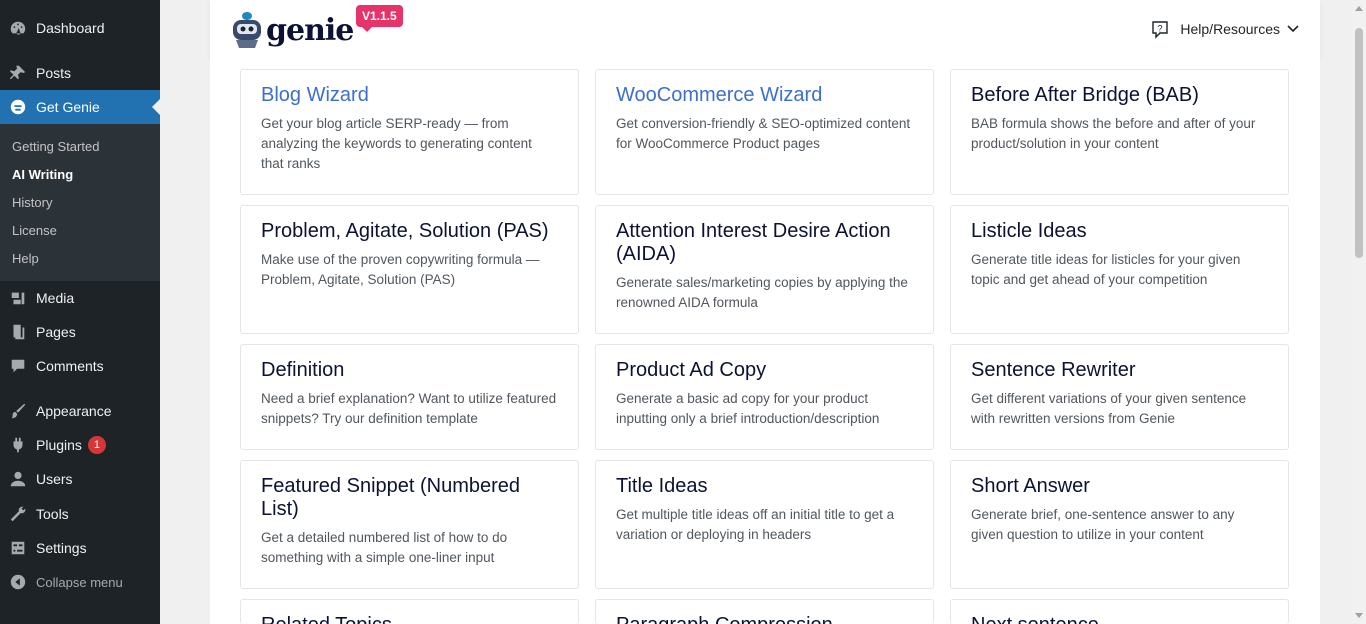  I want to click on users-icon, so click(18, 479).